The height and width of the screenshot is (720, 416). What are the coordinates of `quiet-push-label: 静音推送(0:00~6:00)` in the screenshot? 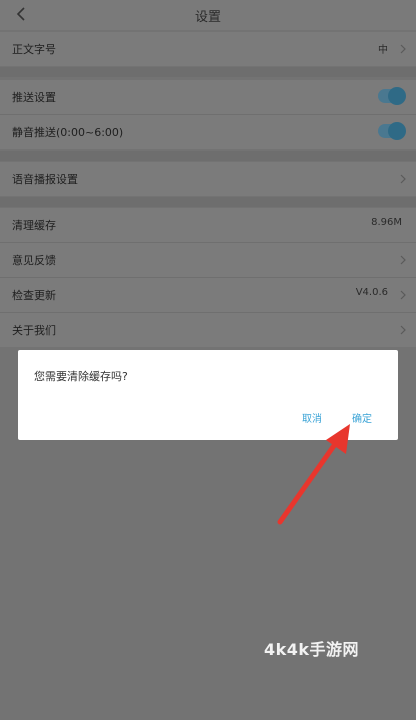 It's located at (68, 132).